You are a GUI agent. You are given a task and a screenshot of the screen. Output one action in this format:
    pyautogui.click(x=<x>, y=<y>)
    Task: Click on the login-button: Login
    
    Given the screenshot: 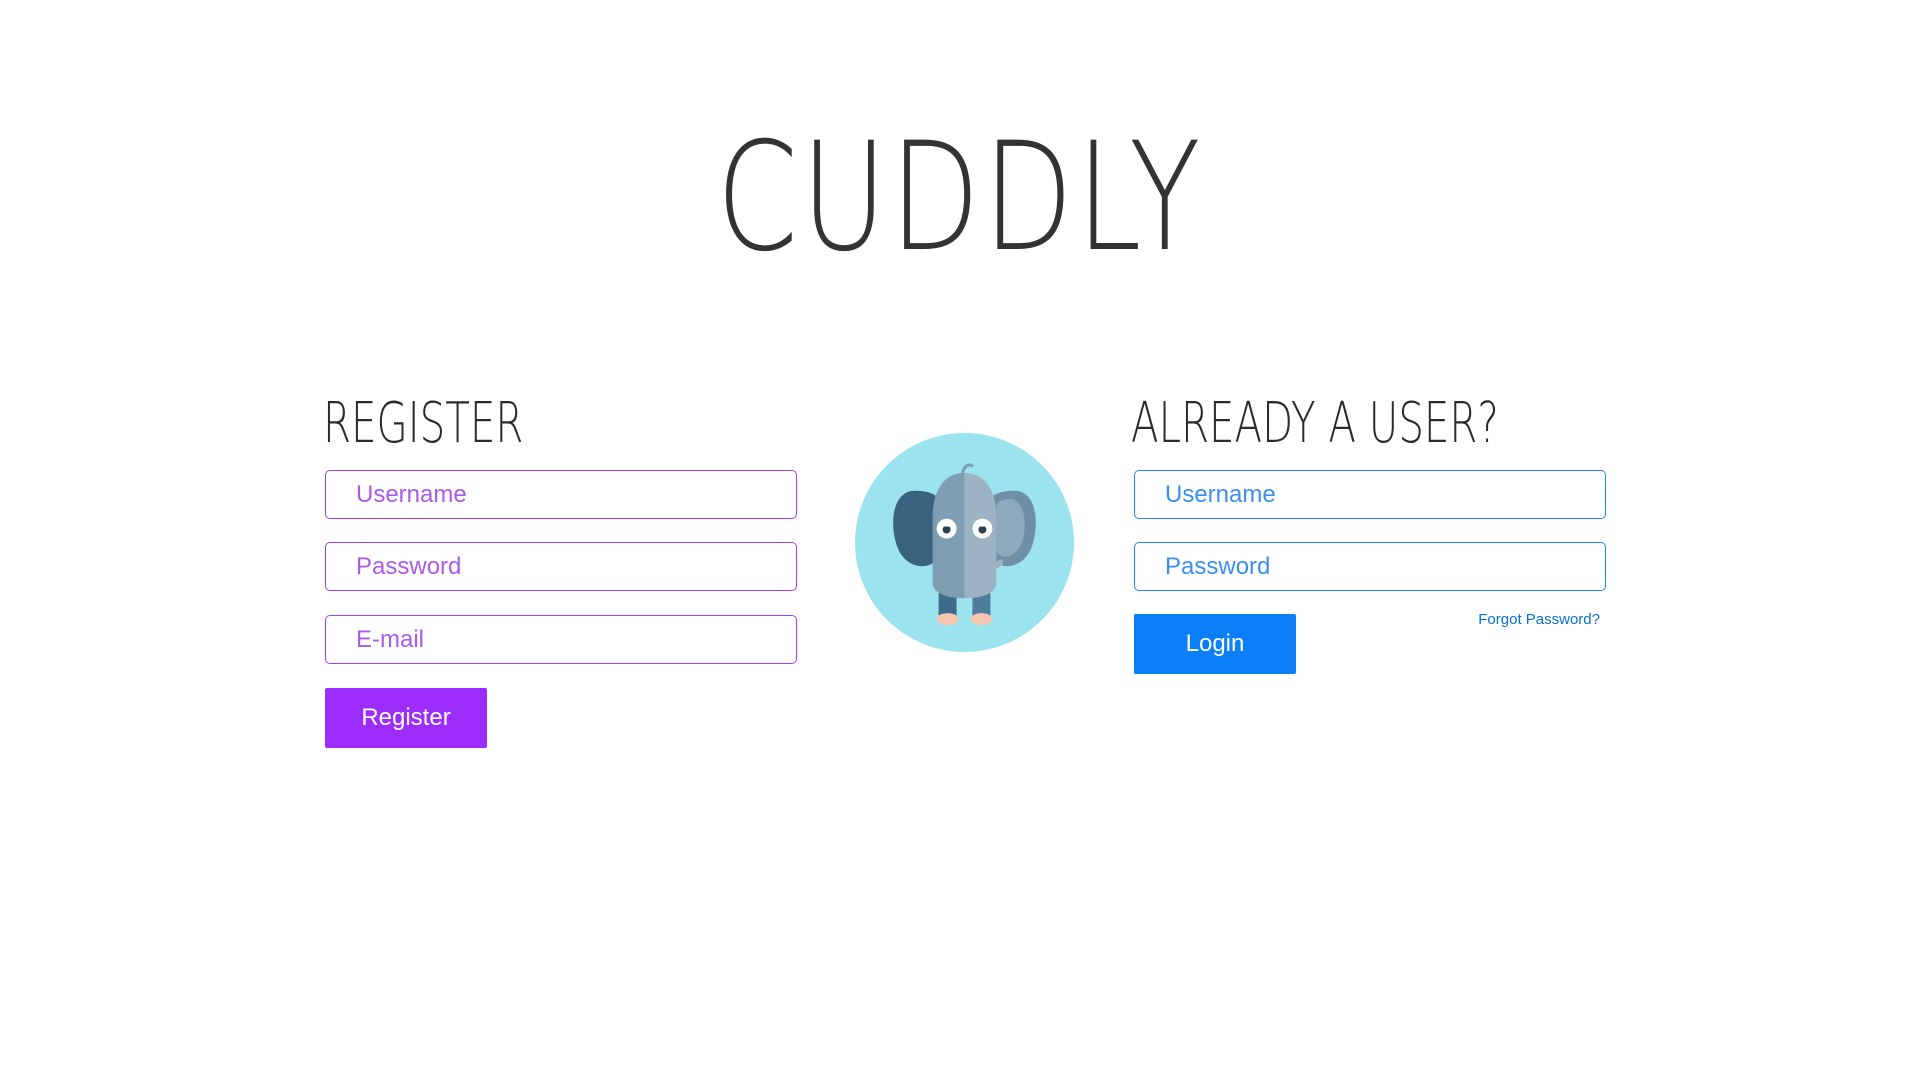 What is the action you would take?
    pyautogui.click(x=1215, y=644)
    